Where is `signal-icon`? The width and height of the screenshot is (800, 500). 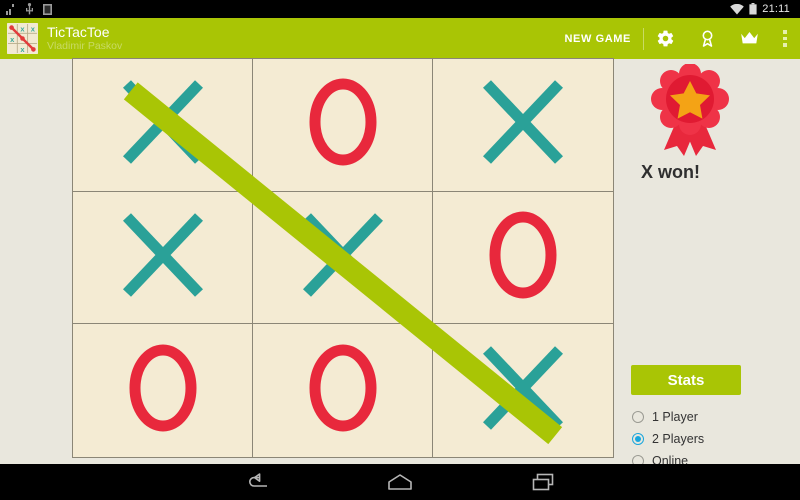 signal-icon is located at coordinates (10, 9).